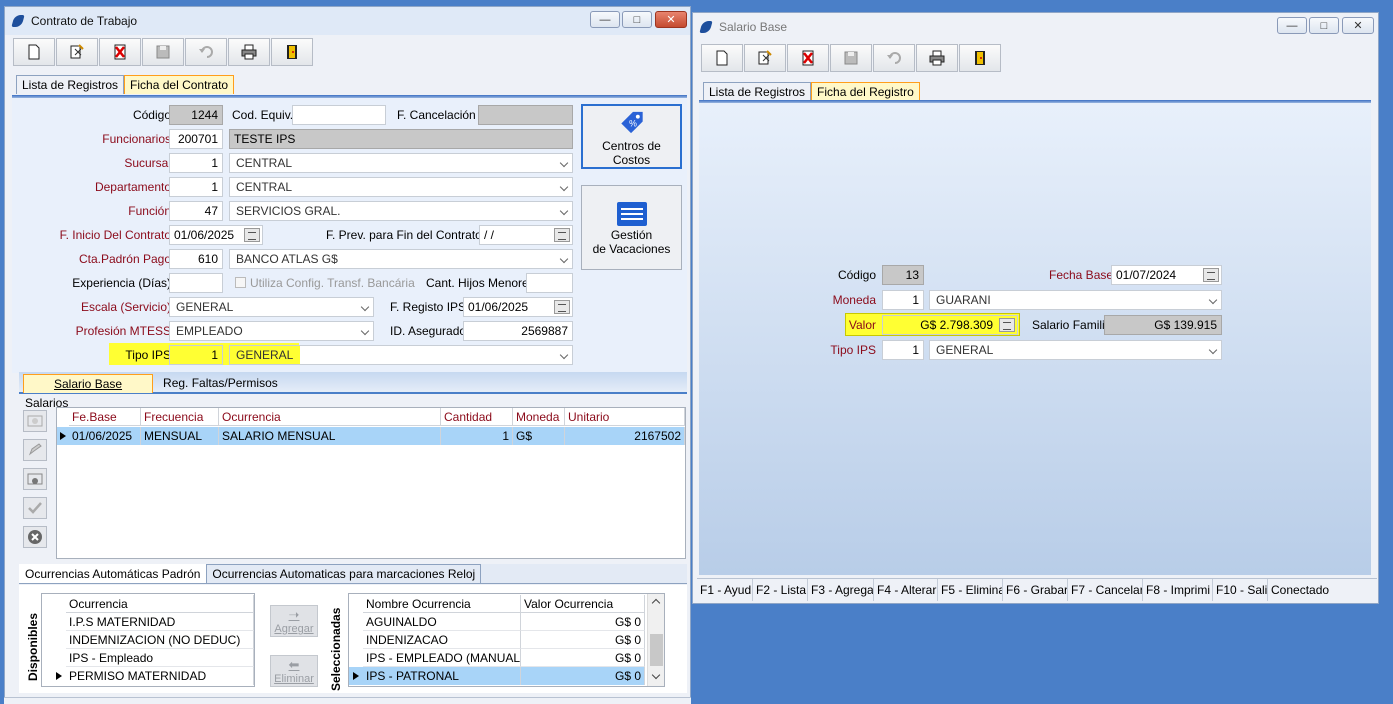 Image resolution: width=1393 pixels, height=704 pixels. What do you see at coordinates (160, 658) in the screenshot?
I see `list-item: IPS - Empleado` at bounding box center [160, 658].